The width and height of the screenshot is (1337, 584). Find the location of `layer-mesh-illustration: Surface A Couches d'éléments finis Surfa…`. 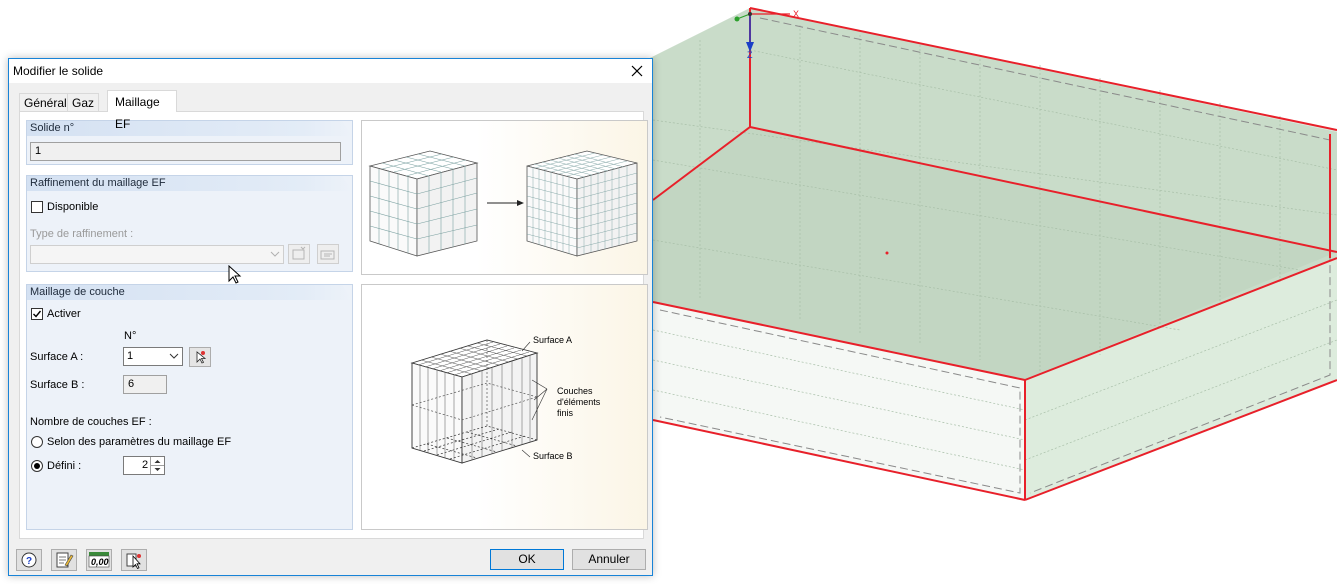

layer-mesh-illustration: Surface A Couches d'éléments finis Surfa… is located at coordinates (504, 407).